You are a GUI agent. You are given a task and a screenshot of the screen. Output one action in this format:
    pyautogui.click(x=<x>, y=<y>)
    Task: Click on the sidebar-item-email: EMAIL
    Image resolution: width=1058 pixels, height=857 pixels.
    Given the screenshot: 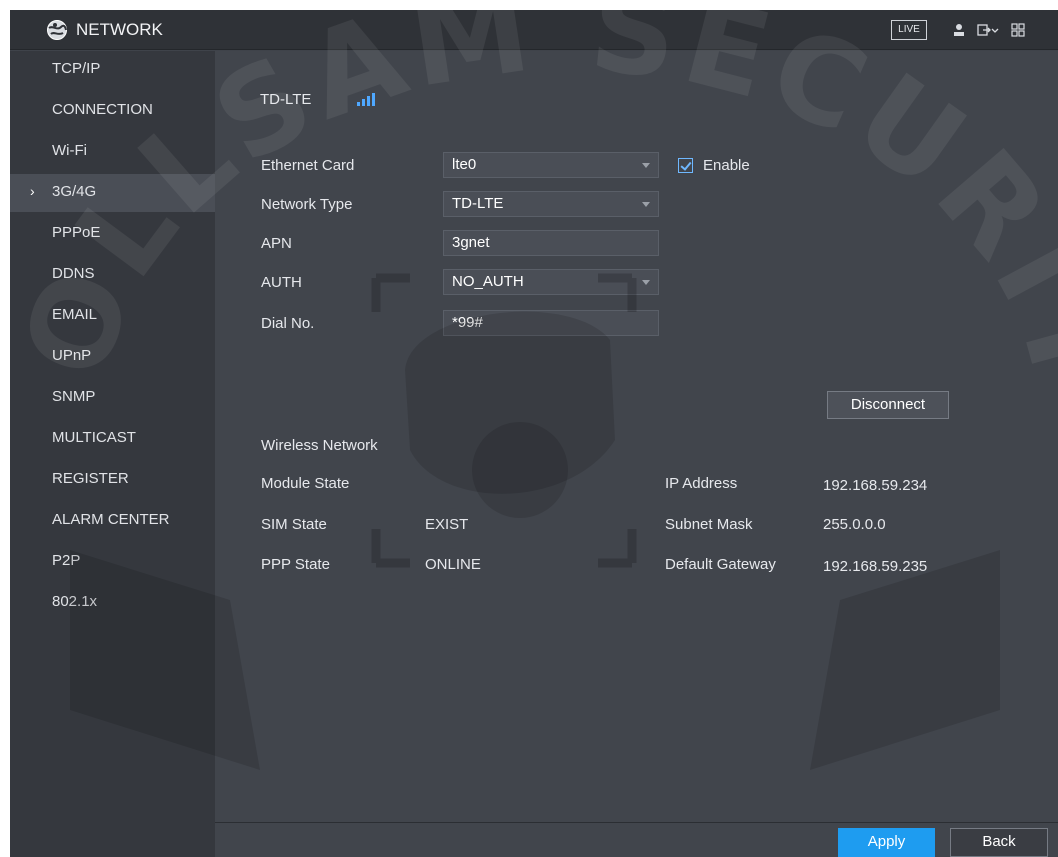 What is the action you would take?
    pyautogui.click(x=112, y=316)
    